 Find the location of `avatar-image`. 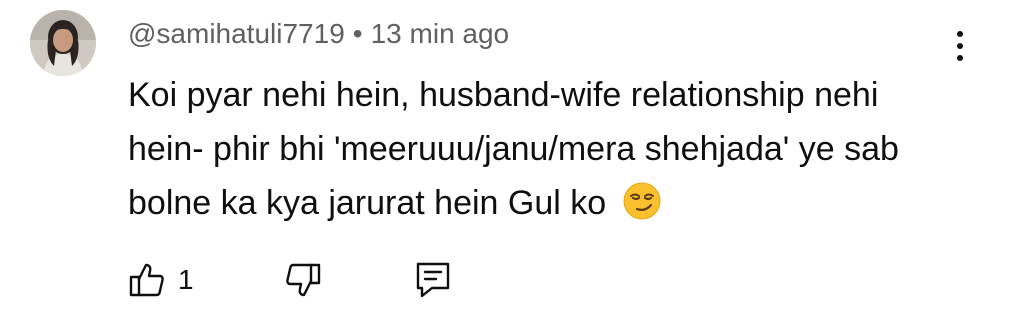

avatar-image is located at coordinates (63, 43).